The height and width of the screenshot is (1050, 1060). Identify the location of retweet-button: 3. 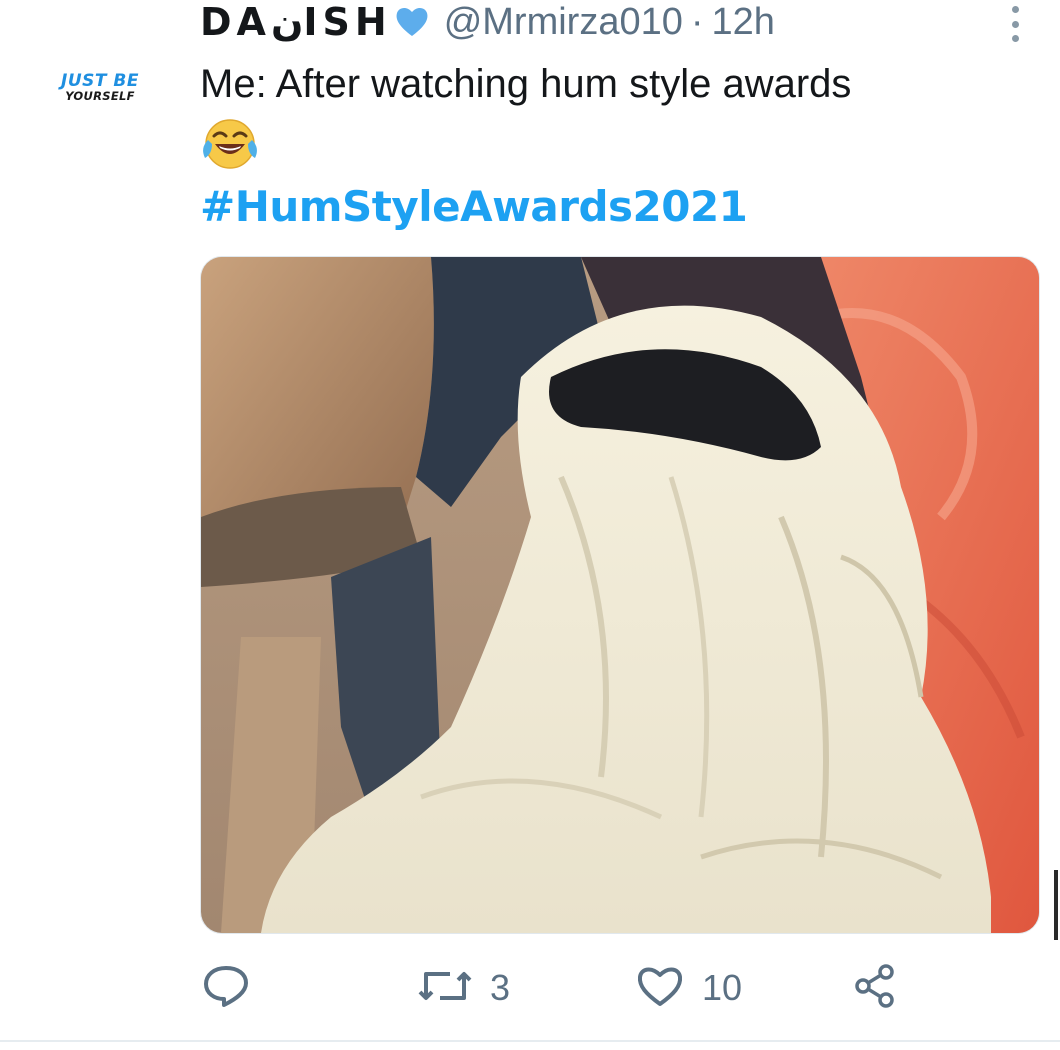
(464, 988).